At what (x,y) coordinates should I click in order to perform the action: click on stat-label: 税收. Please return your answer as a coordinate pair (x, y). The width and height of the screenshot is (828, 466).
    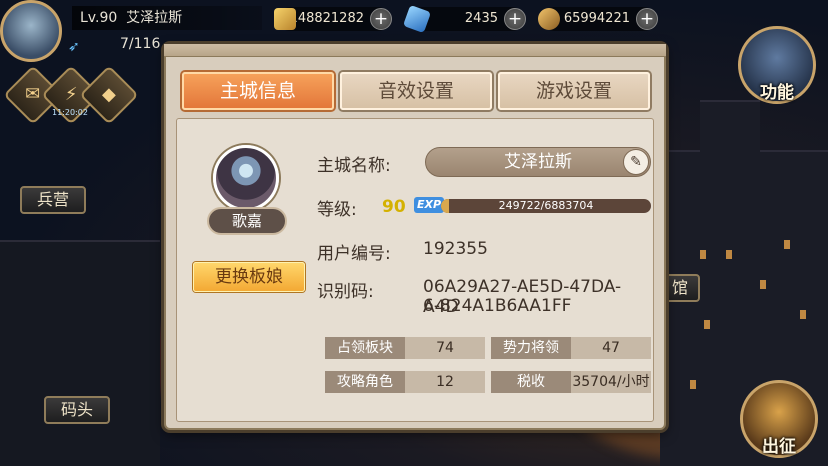
    Looking at the image, I should click on (531, 382).